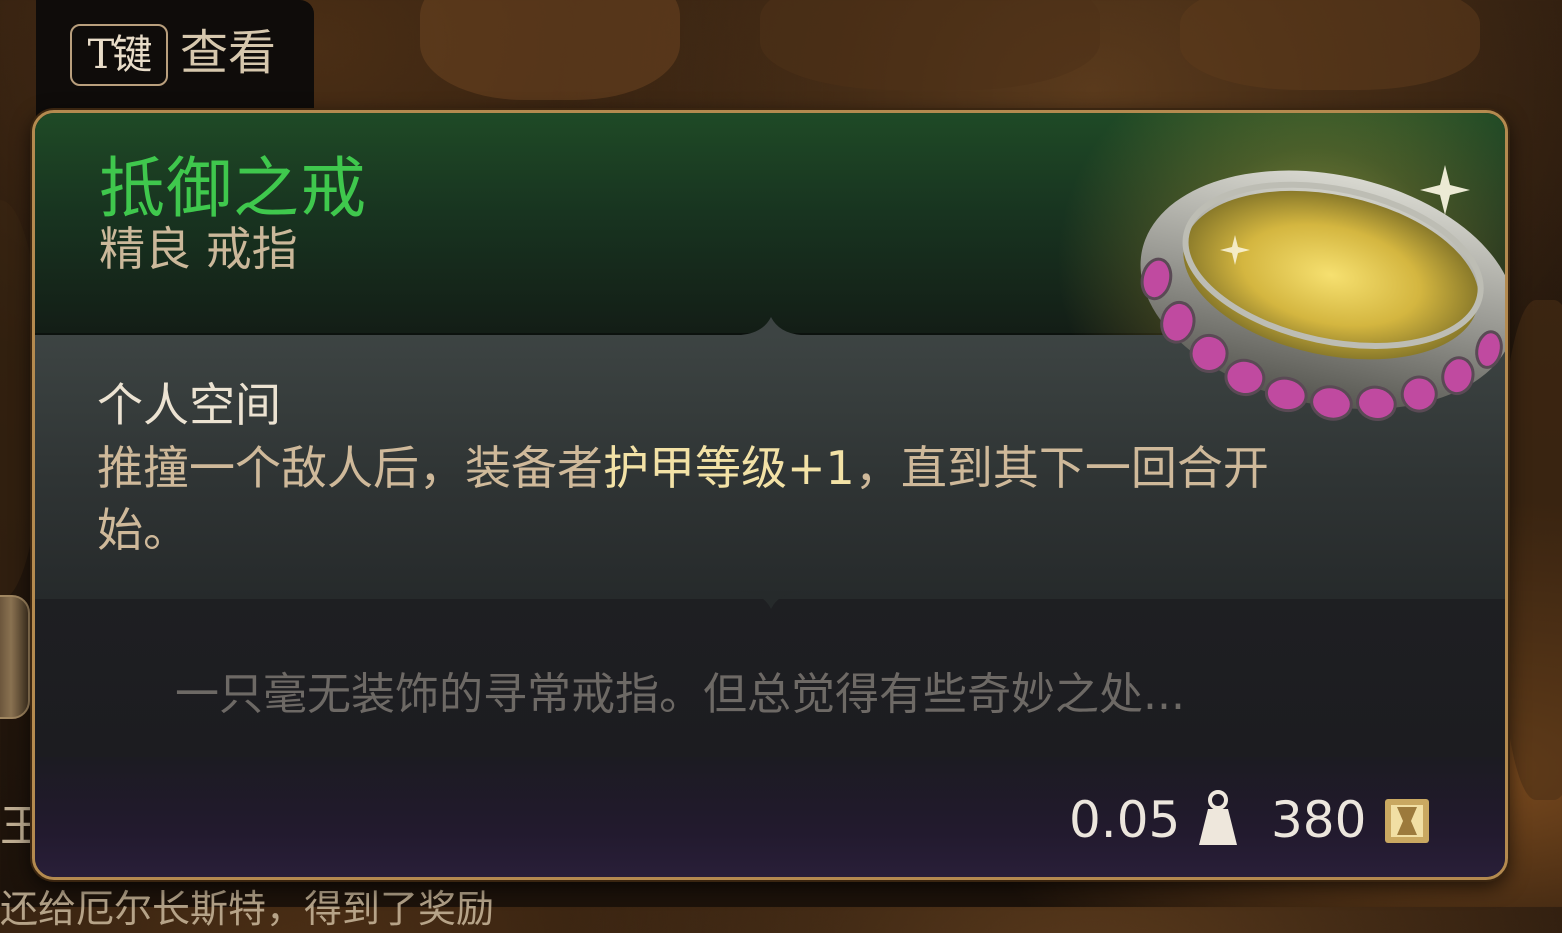 The height and width of the screenshot is (933, 1562). What do you see at coordinates (350, 468) in the screenshot?
I see `effect-desc-text: 推撞一个敌人后，装备者` at bounding box center [350, 468].